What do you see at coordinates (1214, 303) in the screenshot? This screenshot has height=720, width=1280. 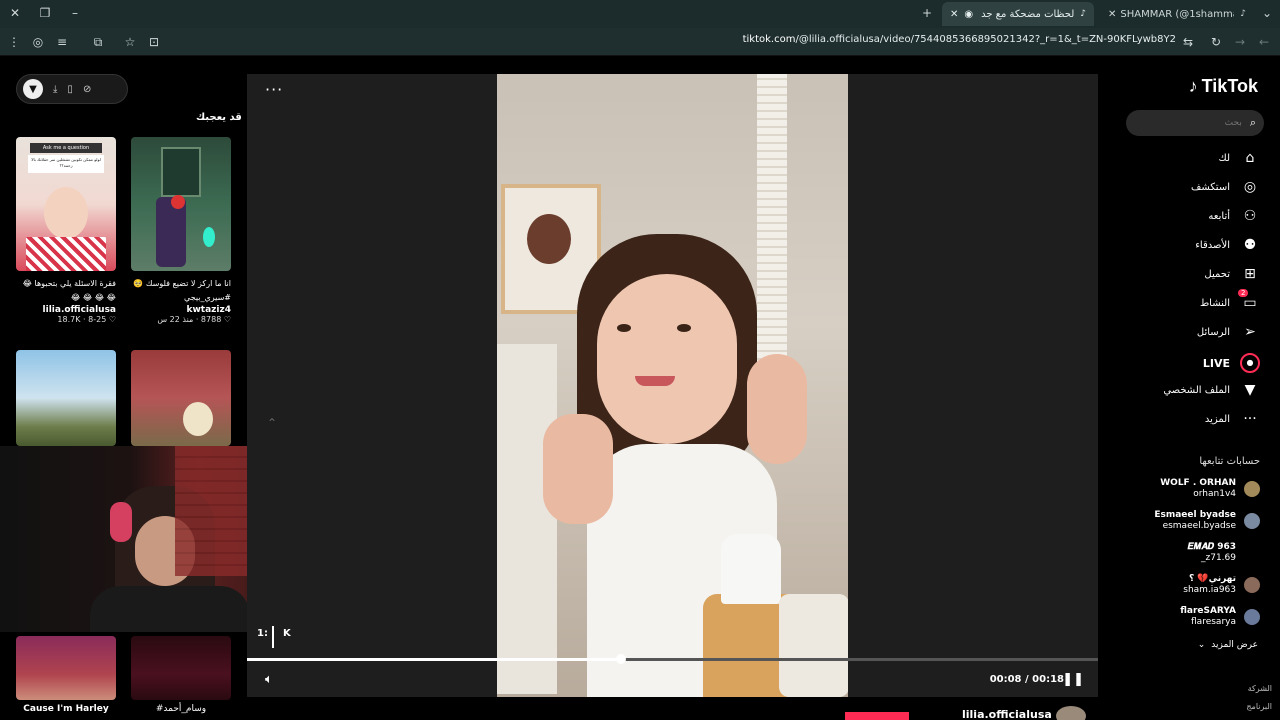 I see `nav-label: النشاط` at bounding box center [1214, 303].